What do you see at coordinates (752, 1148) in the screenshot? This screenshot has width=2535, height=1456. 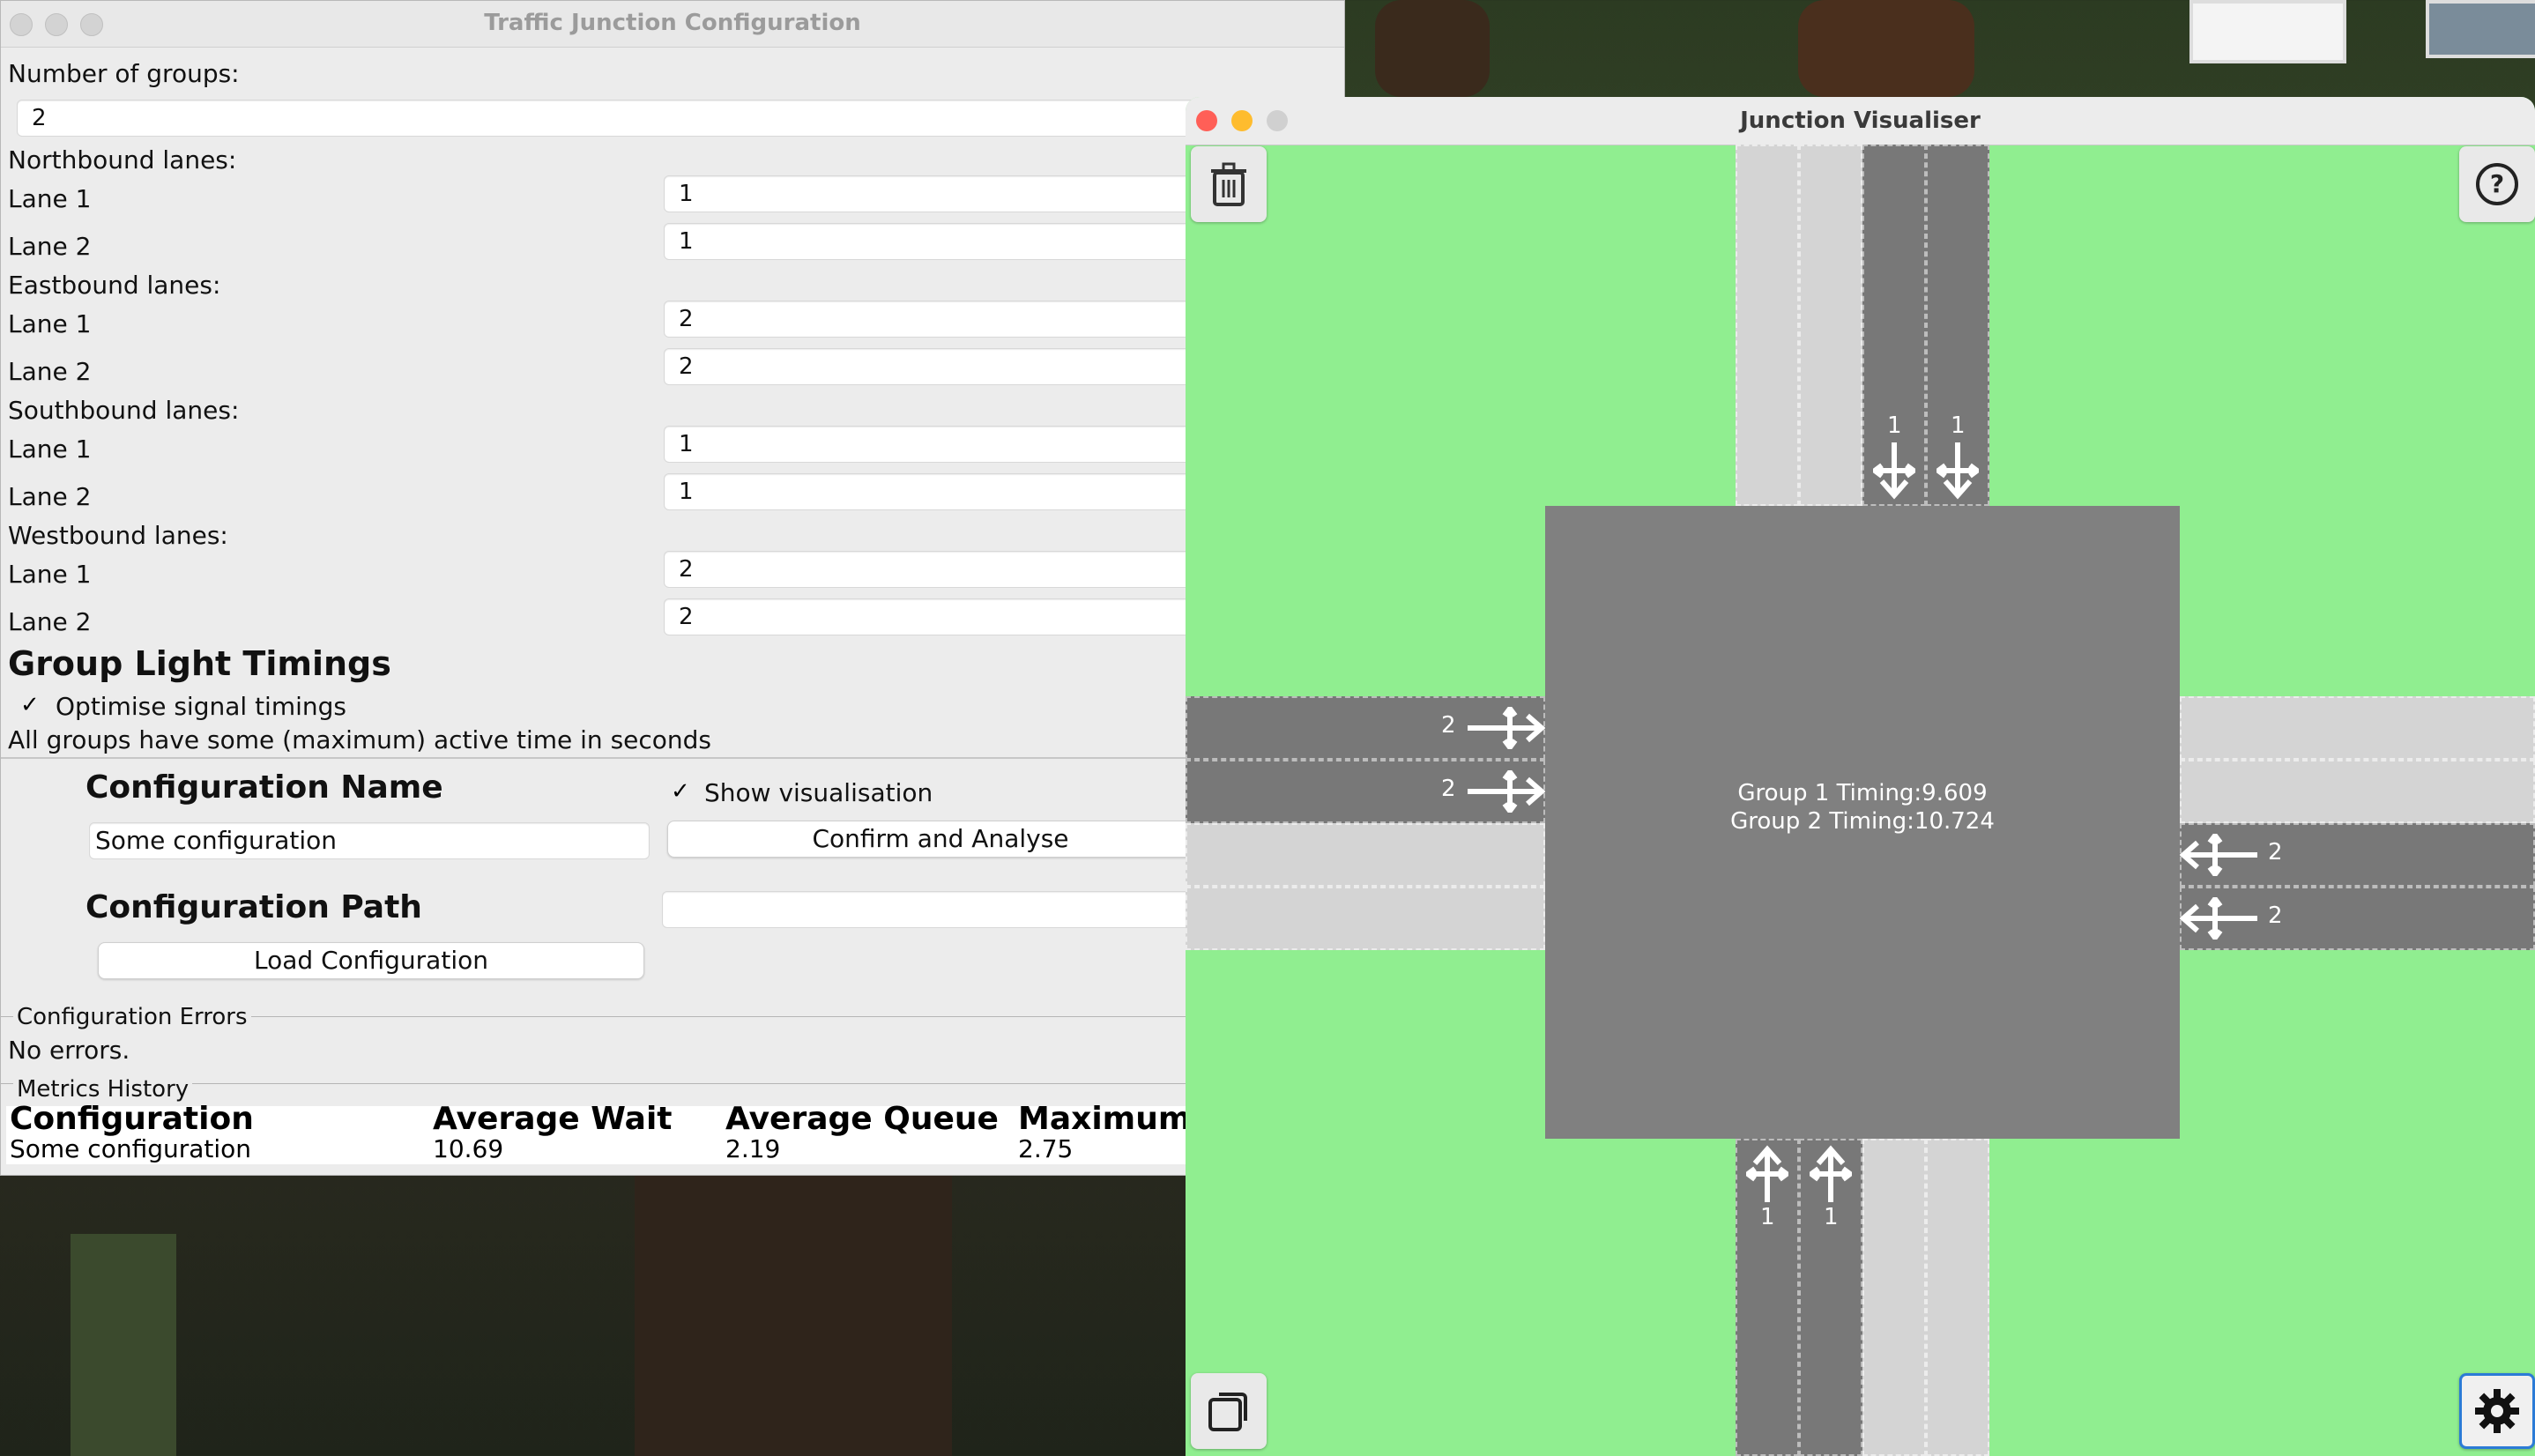 I see `metrics-cell-queue: 2.19` at bounding box center [752, 1148].